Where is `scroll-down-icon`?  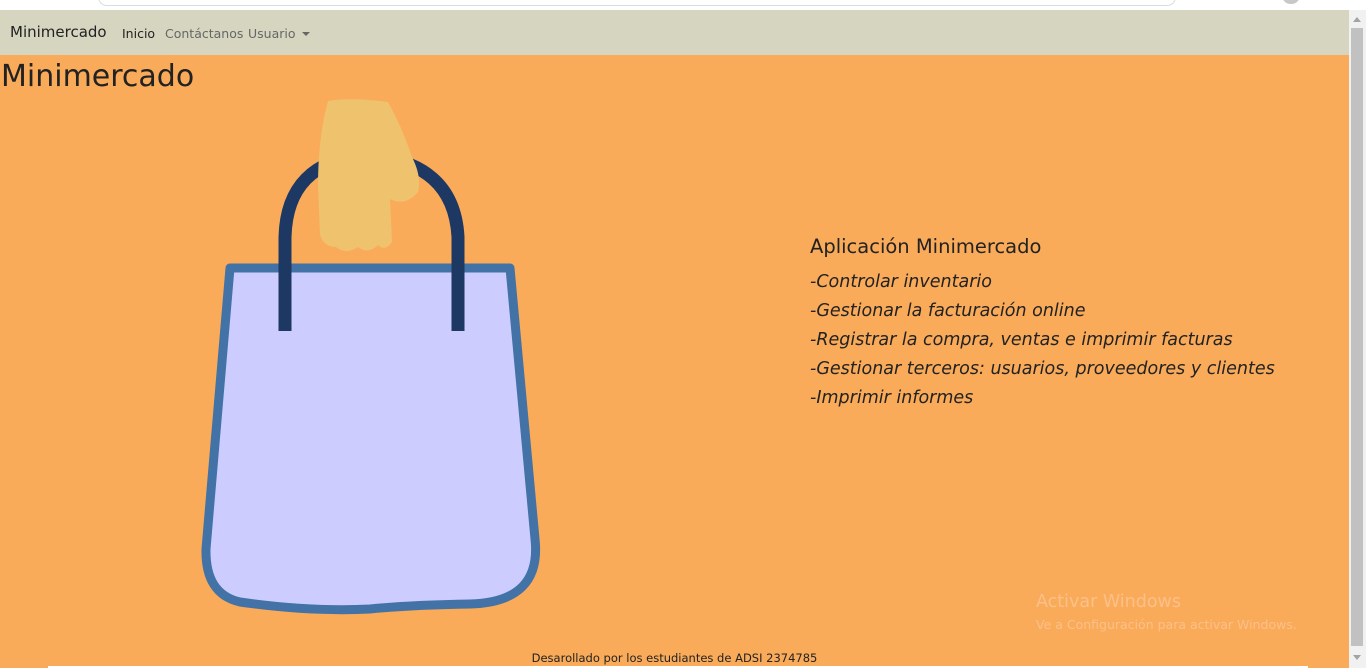
scroll-down-icon is located at coordinates (1357, 657).